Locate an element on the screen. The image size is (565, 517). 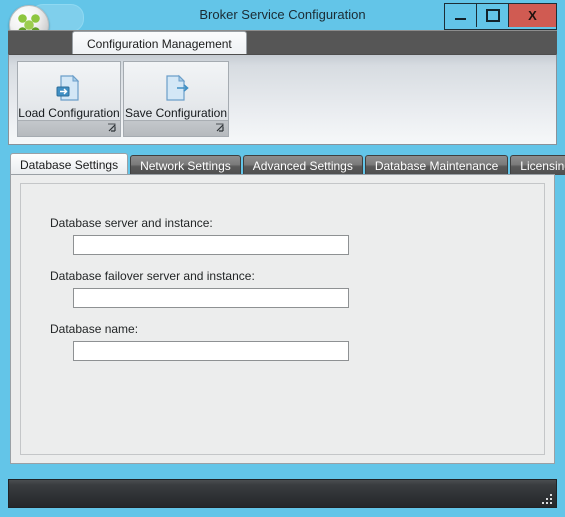
document-import-icon is located at coordinates (69, 82).